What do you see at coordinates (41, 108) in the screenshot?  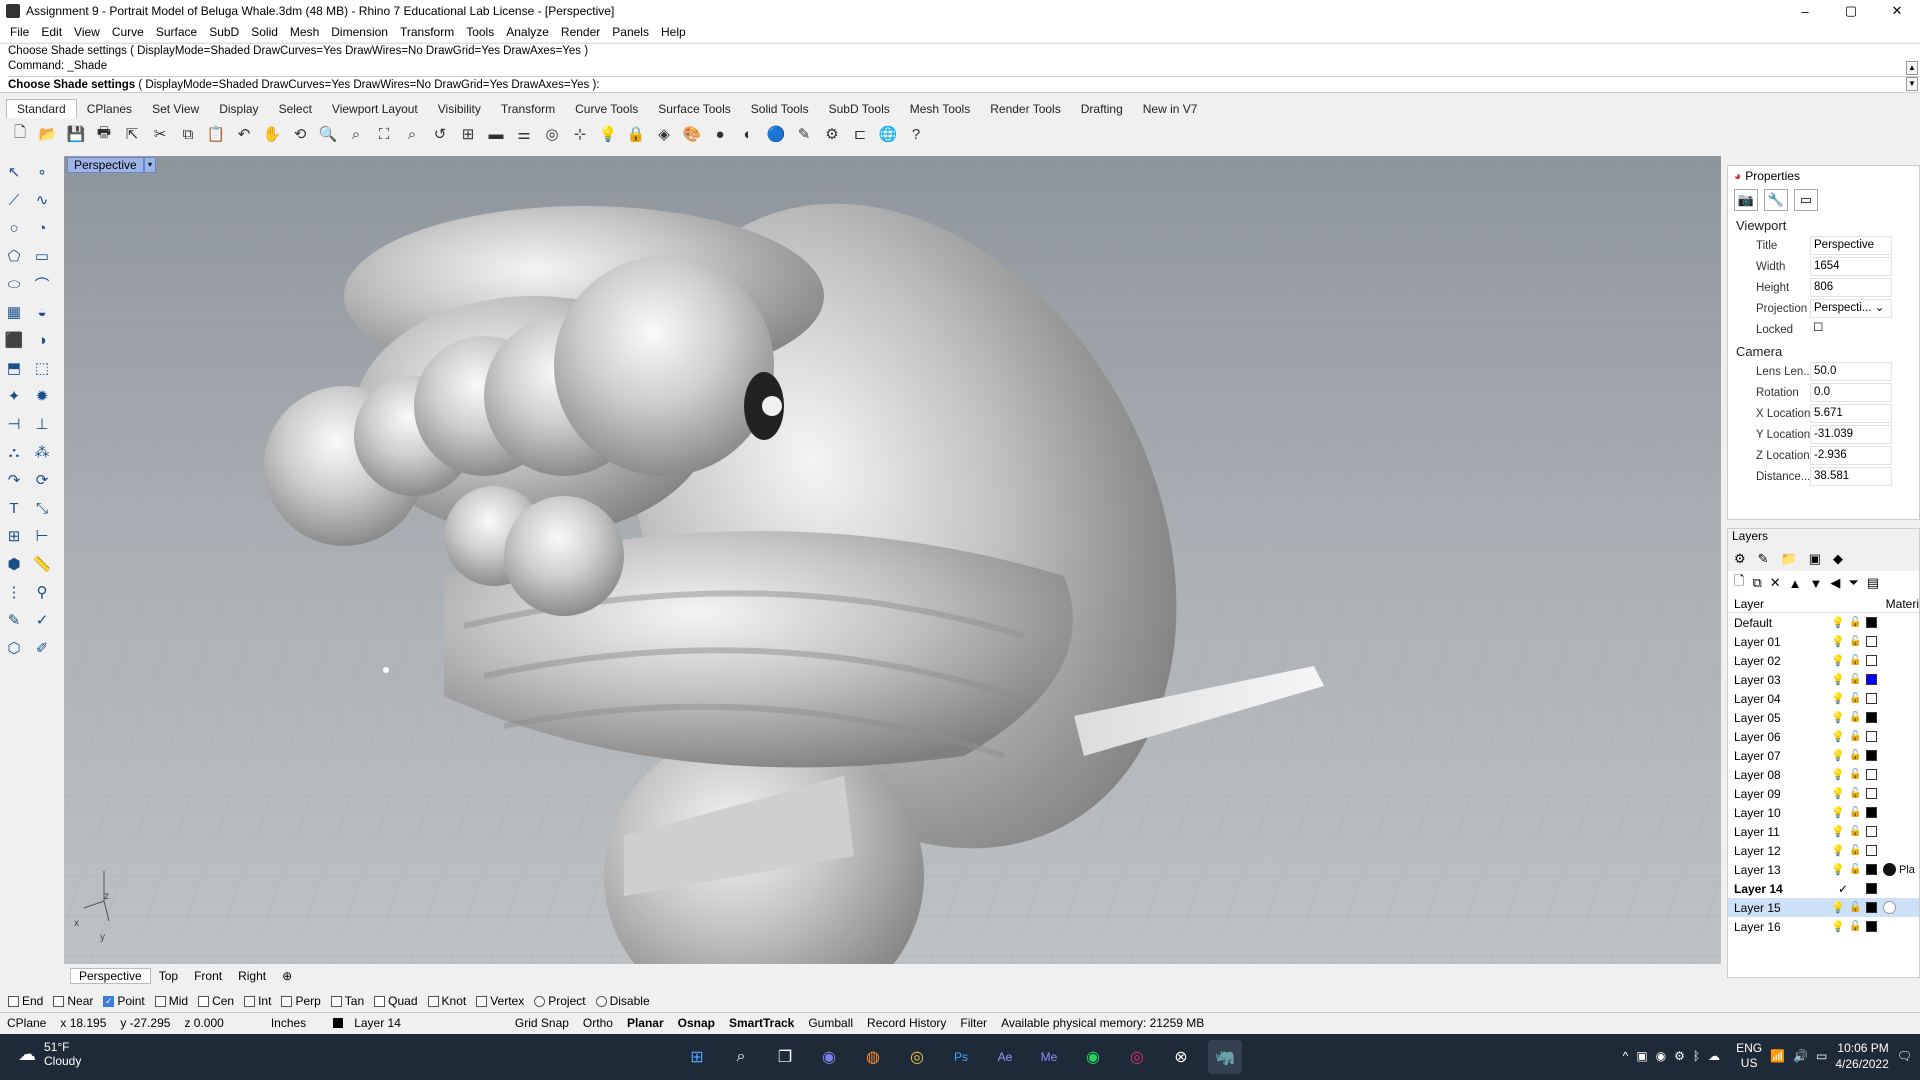 I see `tab-standard: Standard` at bounding box center [41, 108].